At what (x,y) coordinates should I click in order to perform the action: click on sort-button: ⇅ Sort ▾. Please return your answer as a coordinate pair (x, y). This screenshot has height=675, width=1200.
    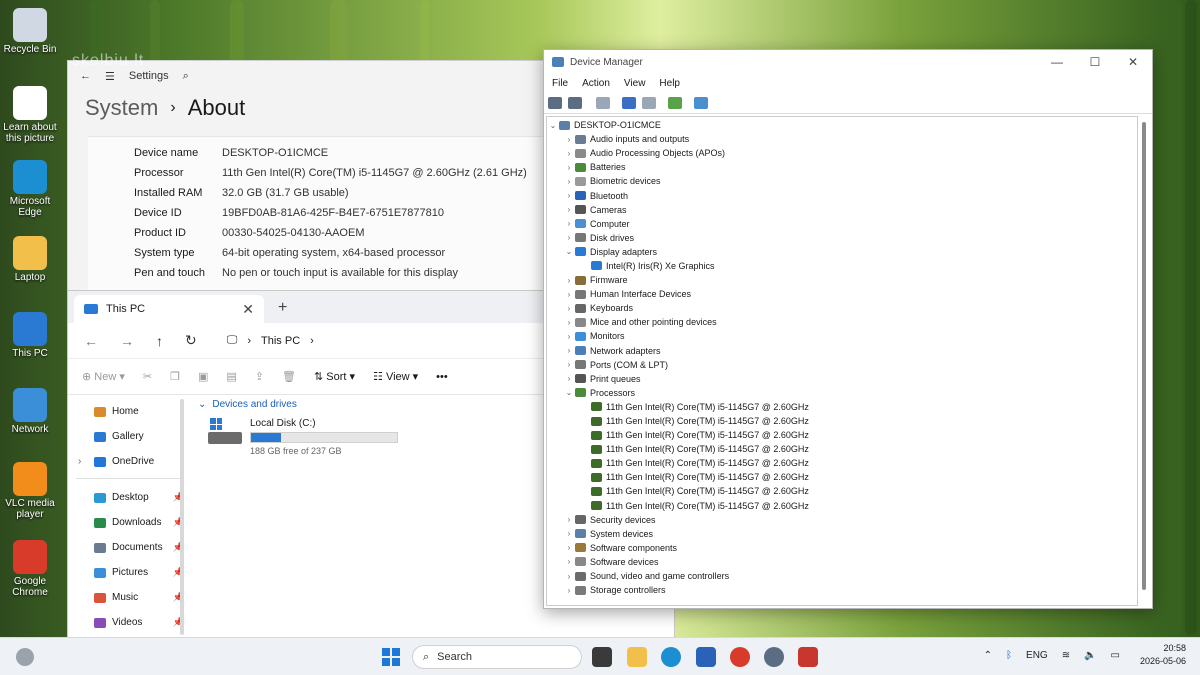
    Looking at the image, I should click on (334, 376).